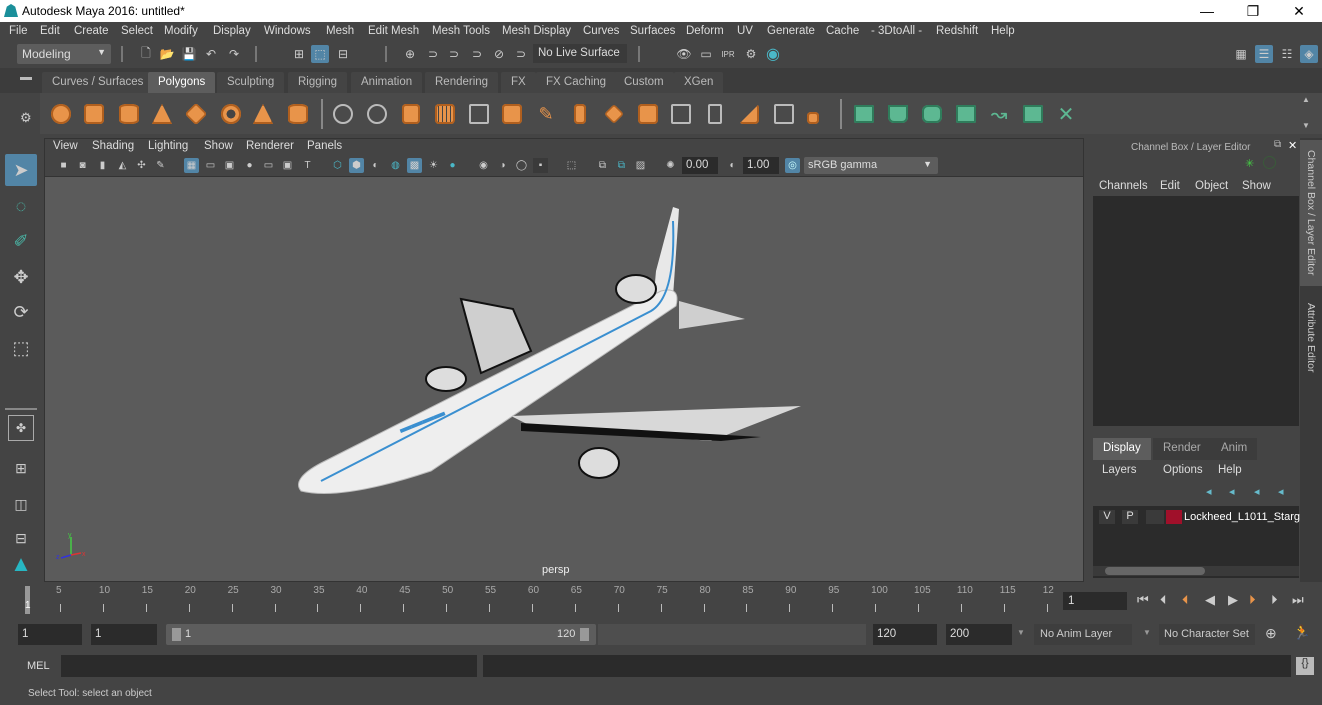  What do you see at coordinates (521, 54) in the screenshot?
I see `snap-projected-icon: ⊃` at bounding box center [521, 54].